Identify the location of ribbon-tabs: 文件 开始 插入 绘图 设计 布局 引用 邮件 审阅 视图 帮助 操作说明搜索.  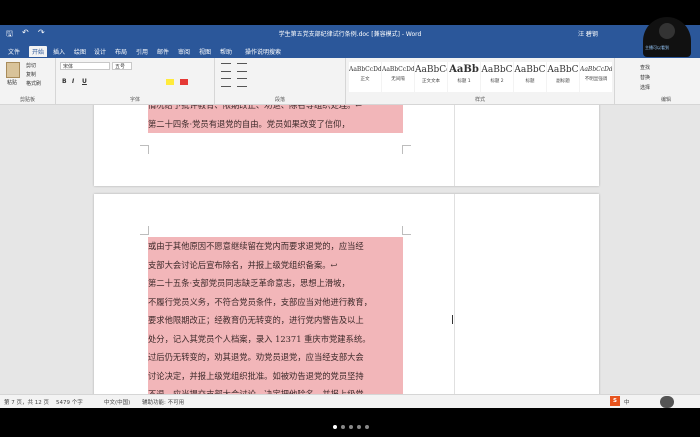
(350, 51).